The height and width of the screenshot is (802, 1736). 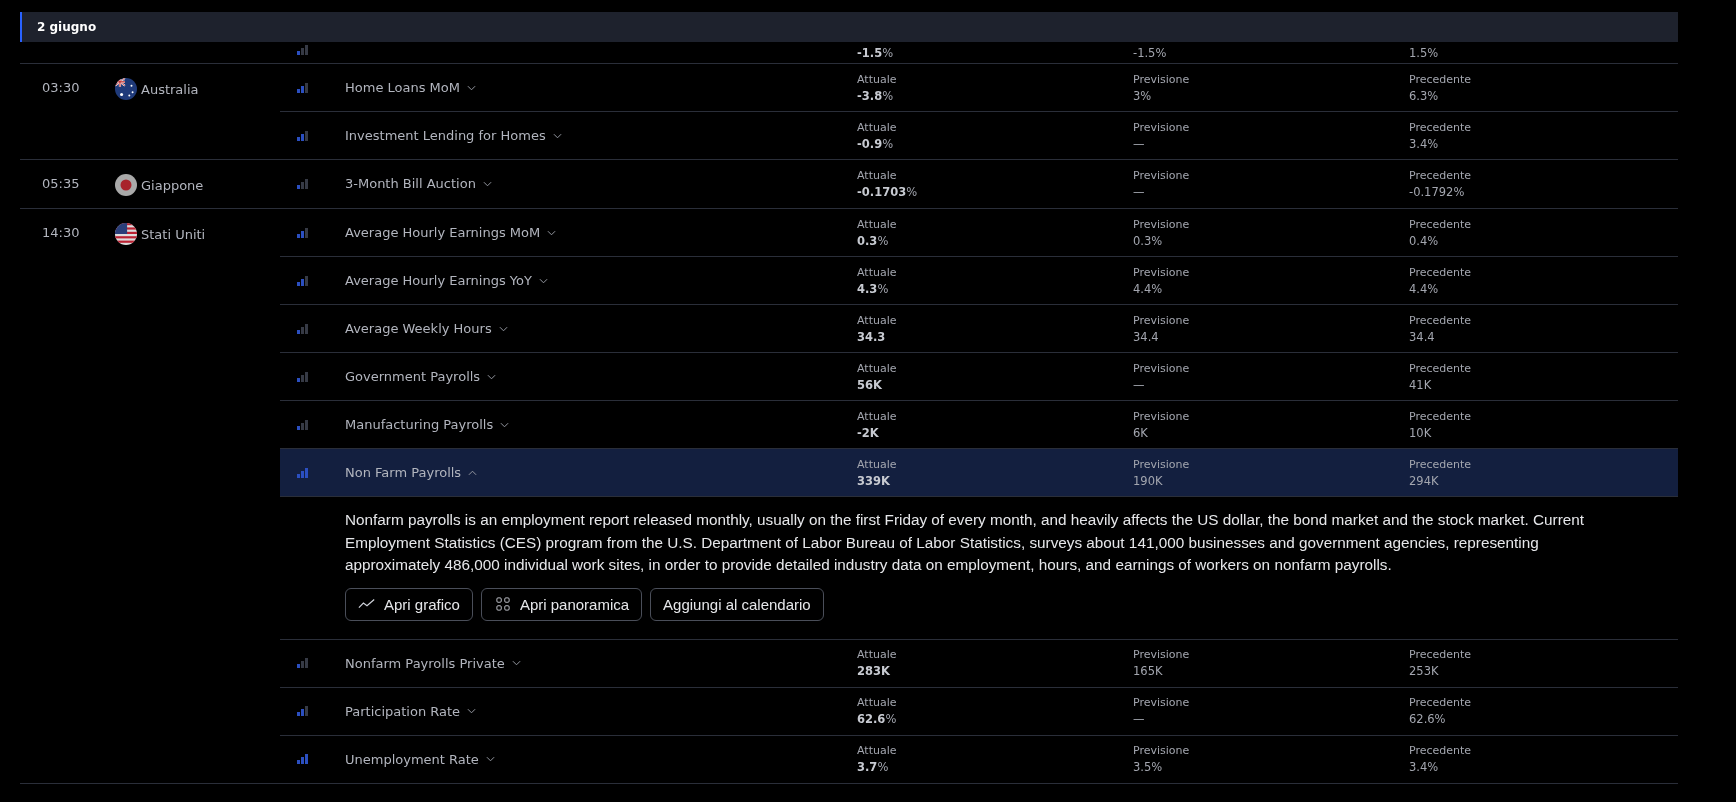 What do you see at coordinates (868, 432) in the screenshot?
I see `actual-value: -2K` at bounding box center [868, 432].